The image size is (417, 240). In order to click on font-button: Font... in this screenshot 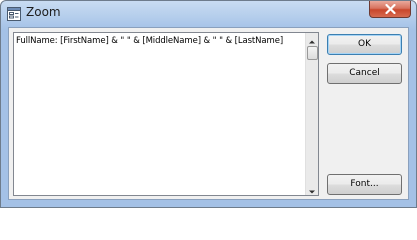, I will do `click(364, 184)`.